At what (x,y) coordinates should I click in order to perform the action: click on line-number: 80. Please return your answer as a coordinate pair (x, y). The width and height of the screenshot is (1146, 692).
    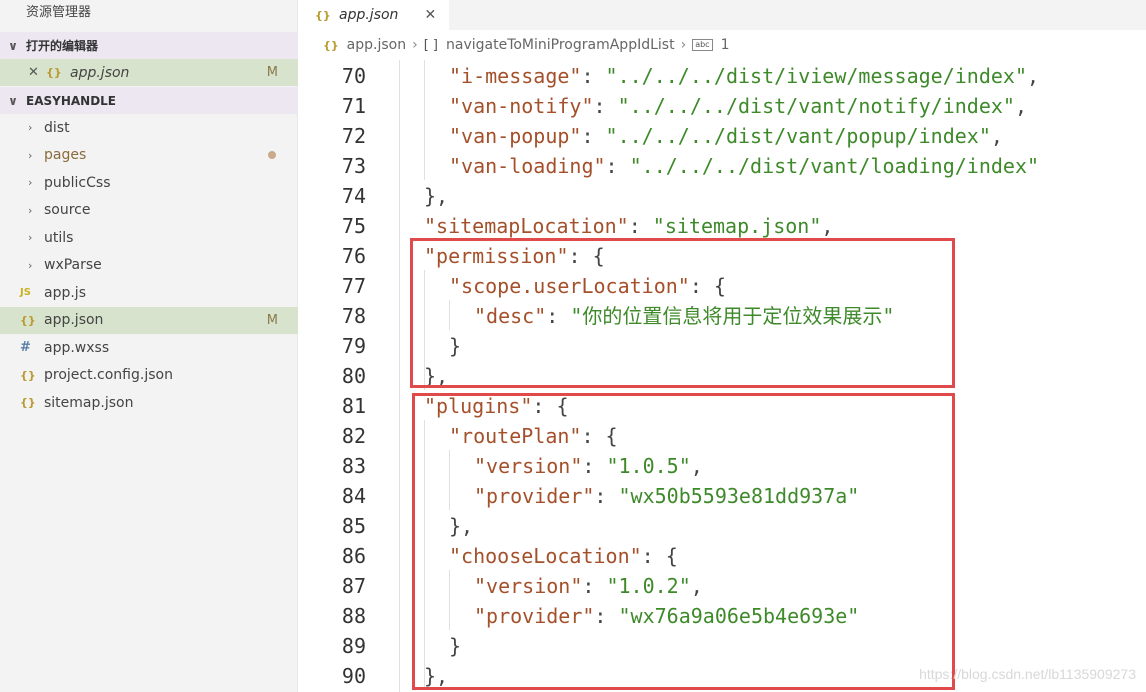
    Looking at the image, I should click on (353, 376).